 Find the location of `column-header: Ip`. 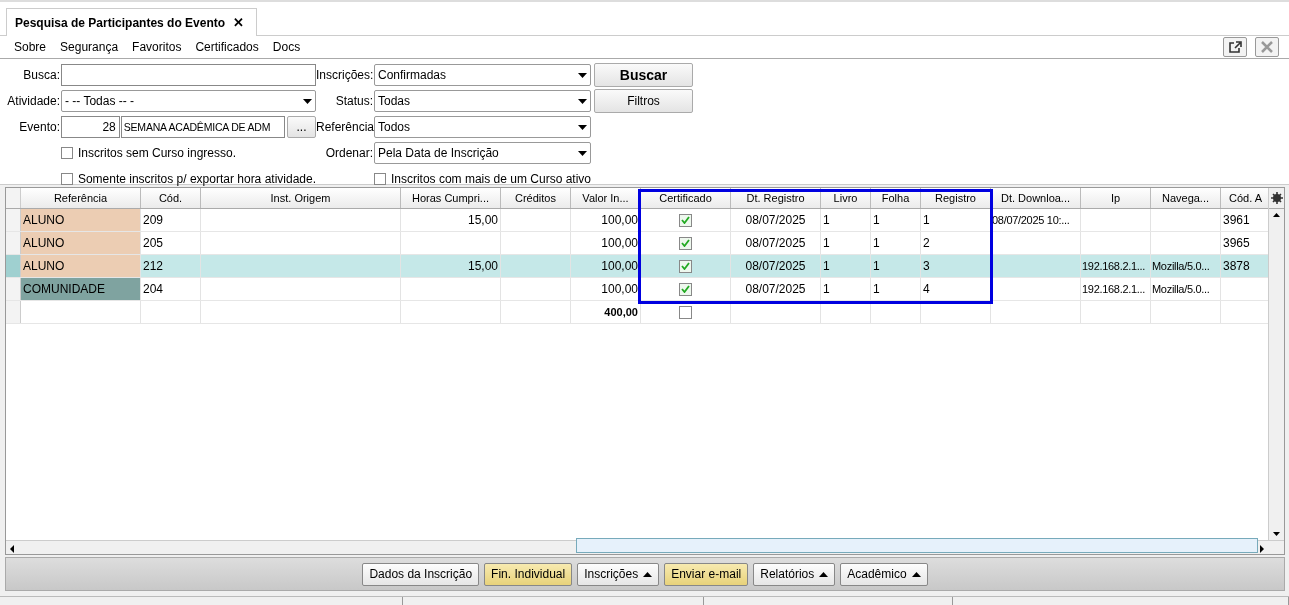

column-header: Ip is located at coordinates (1116, 198).